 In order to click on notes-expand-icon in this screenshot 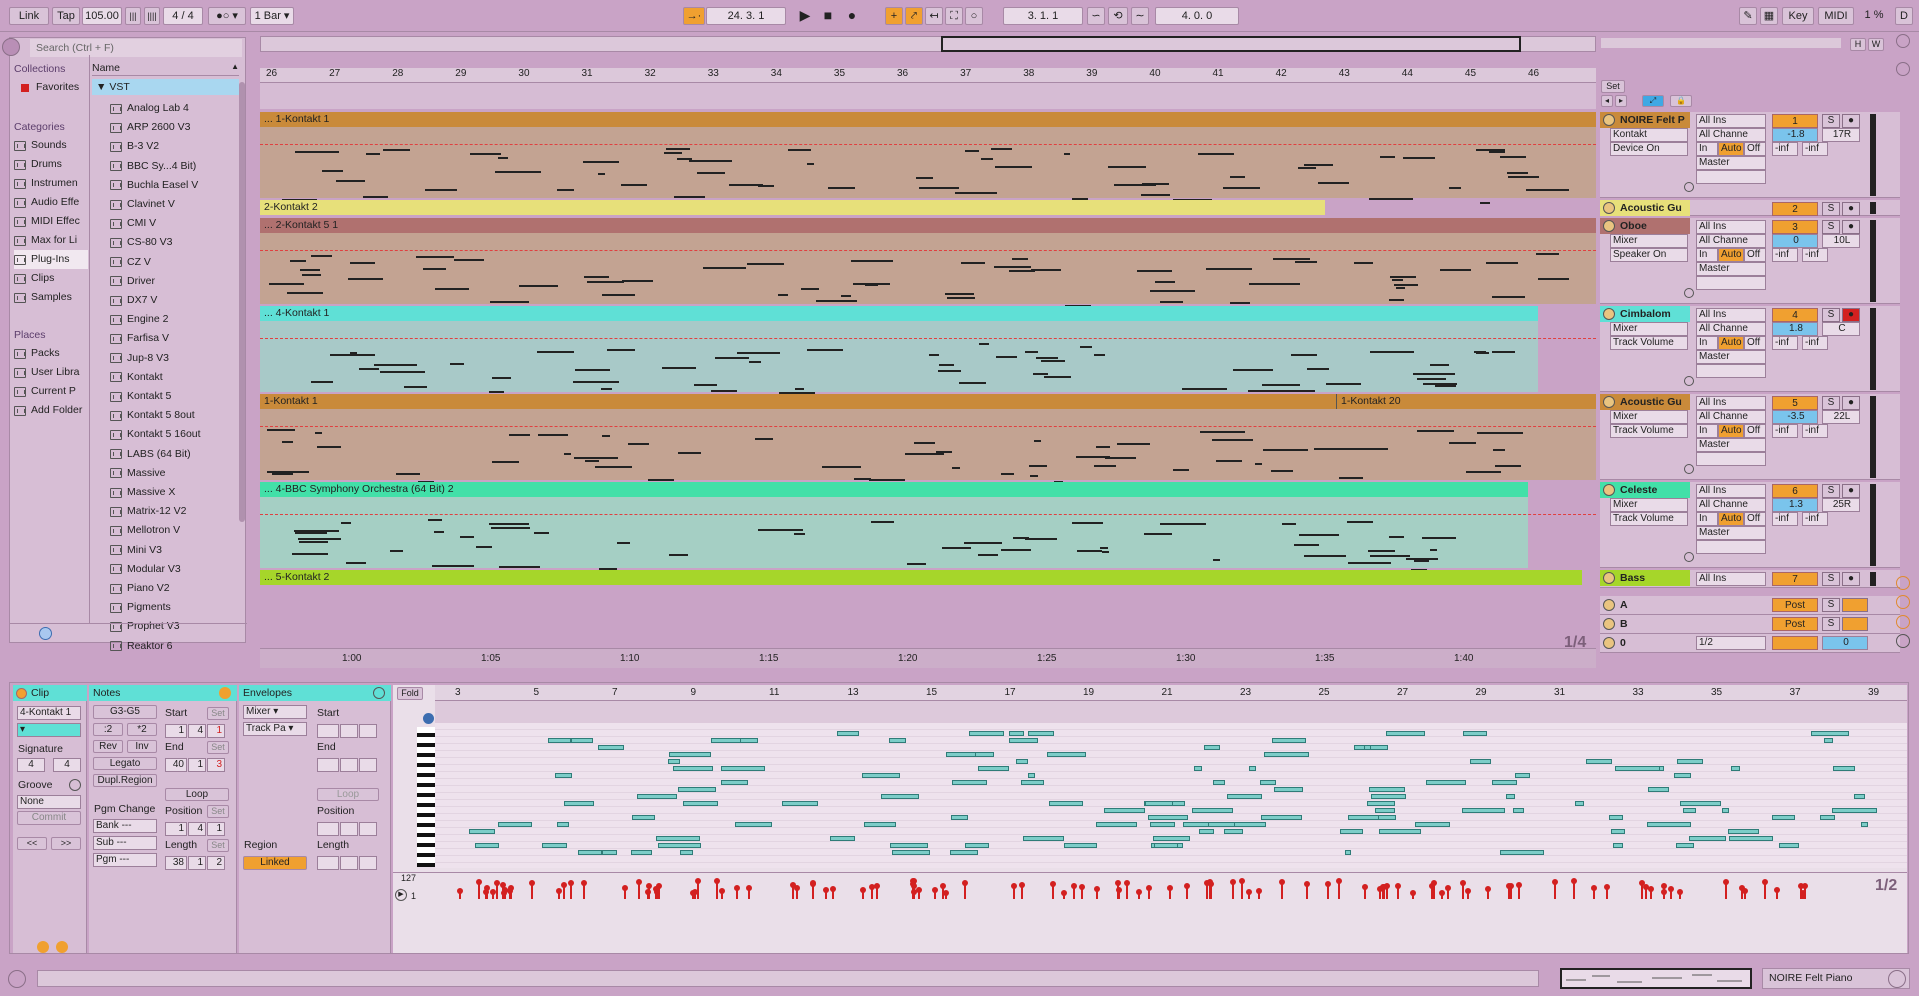, I will do `click(225, 693)`.